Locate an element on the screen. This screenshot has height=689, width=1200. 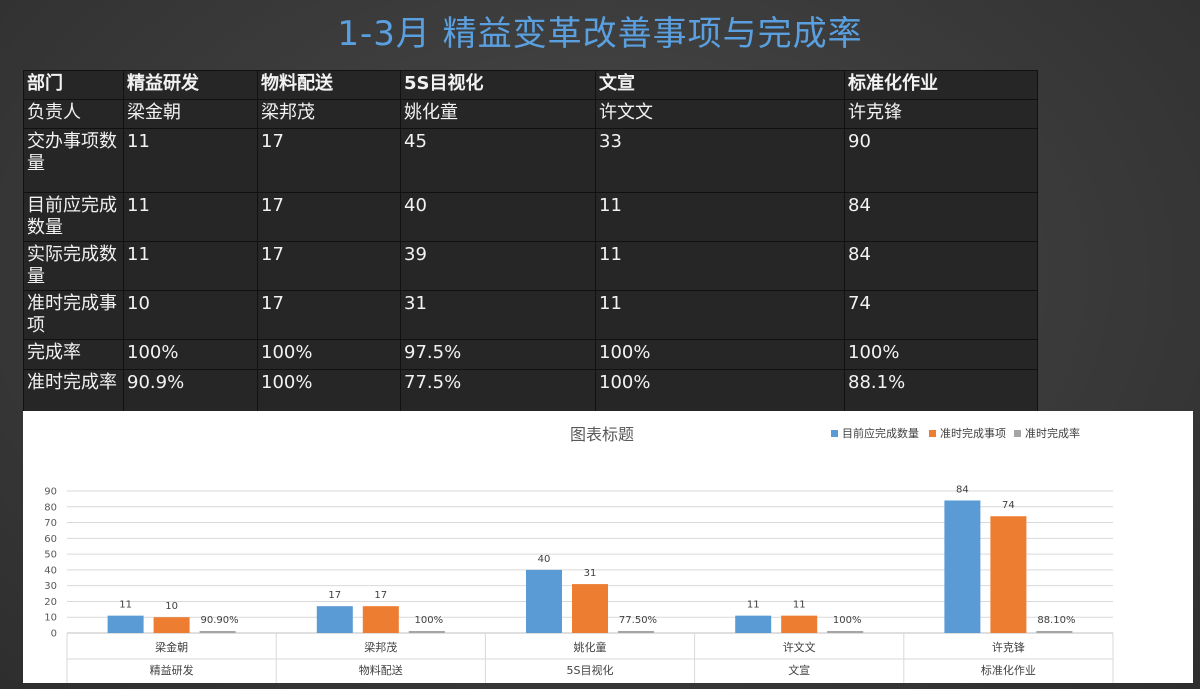
table-cell: 精益研发 is located at coordinates (190, 85).